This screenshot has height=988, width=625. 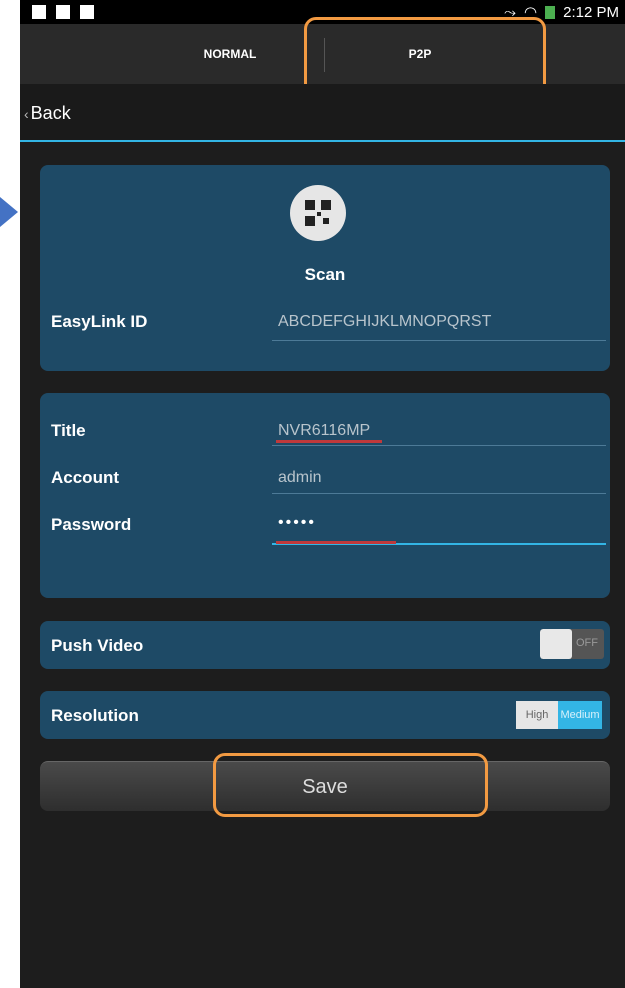 I want to click on push-video-panel: Push Video OFF, so click(x=325, y=645).